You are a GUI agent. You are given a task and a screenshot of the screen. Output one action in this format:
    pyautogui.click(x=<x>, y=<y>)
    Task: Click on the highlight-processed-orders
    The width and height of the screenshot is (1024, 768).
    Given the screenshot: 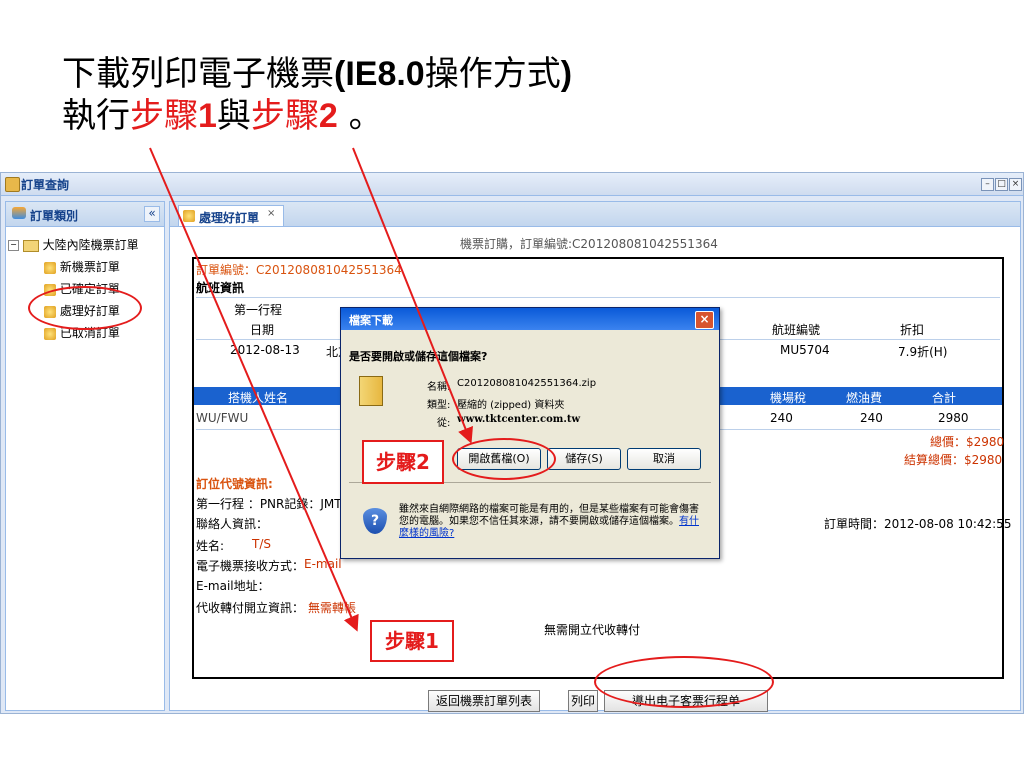 What is the action you would take?
    pyautogui.click(x=85, y=308)
    